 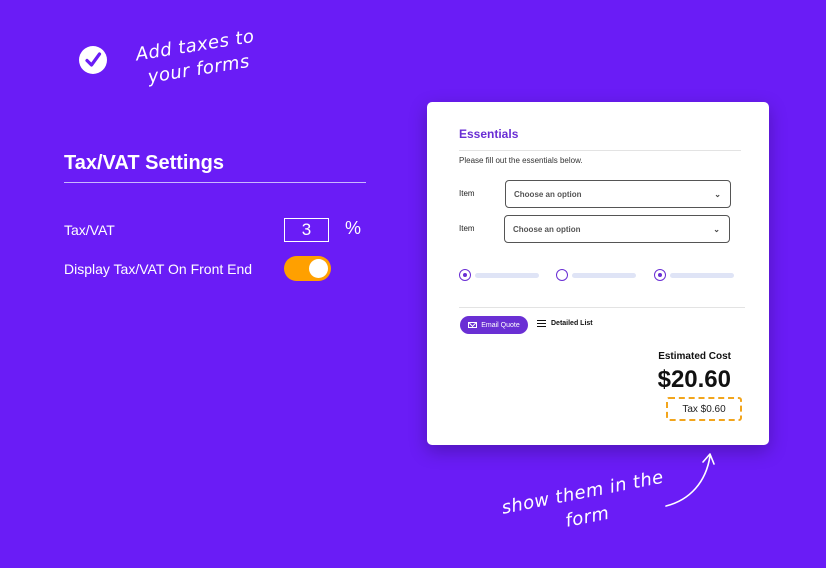 I want to click on section-divider, so click(x=600, y=150).